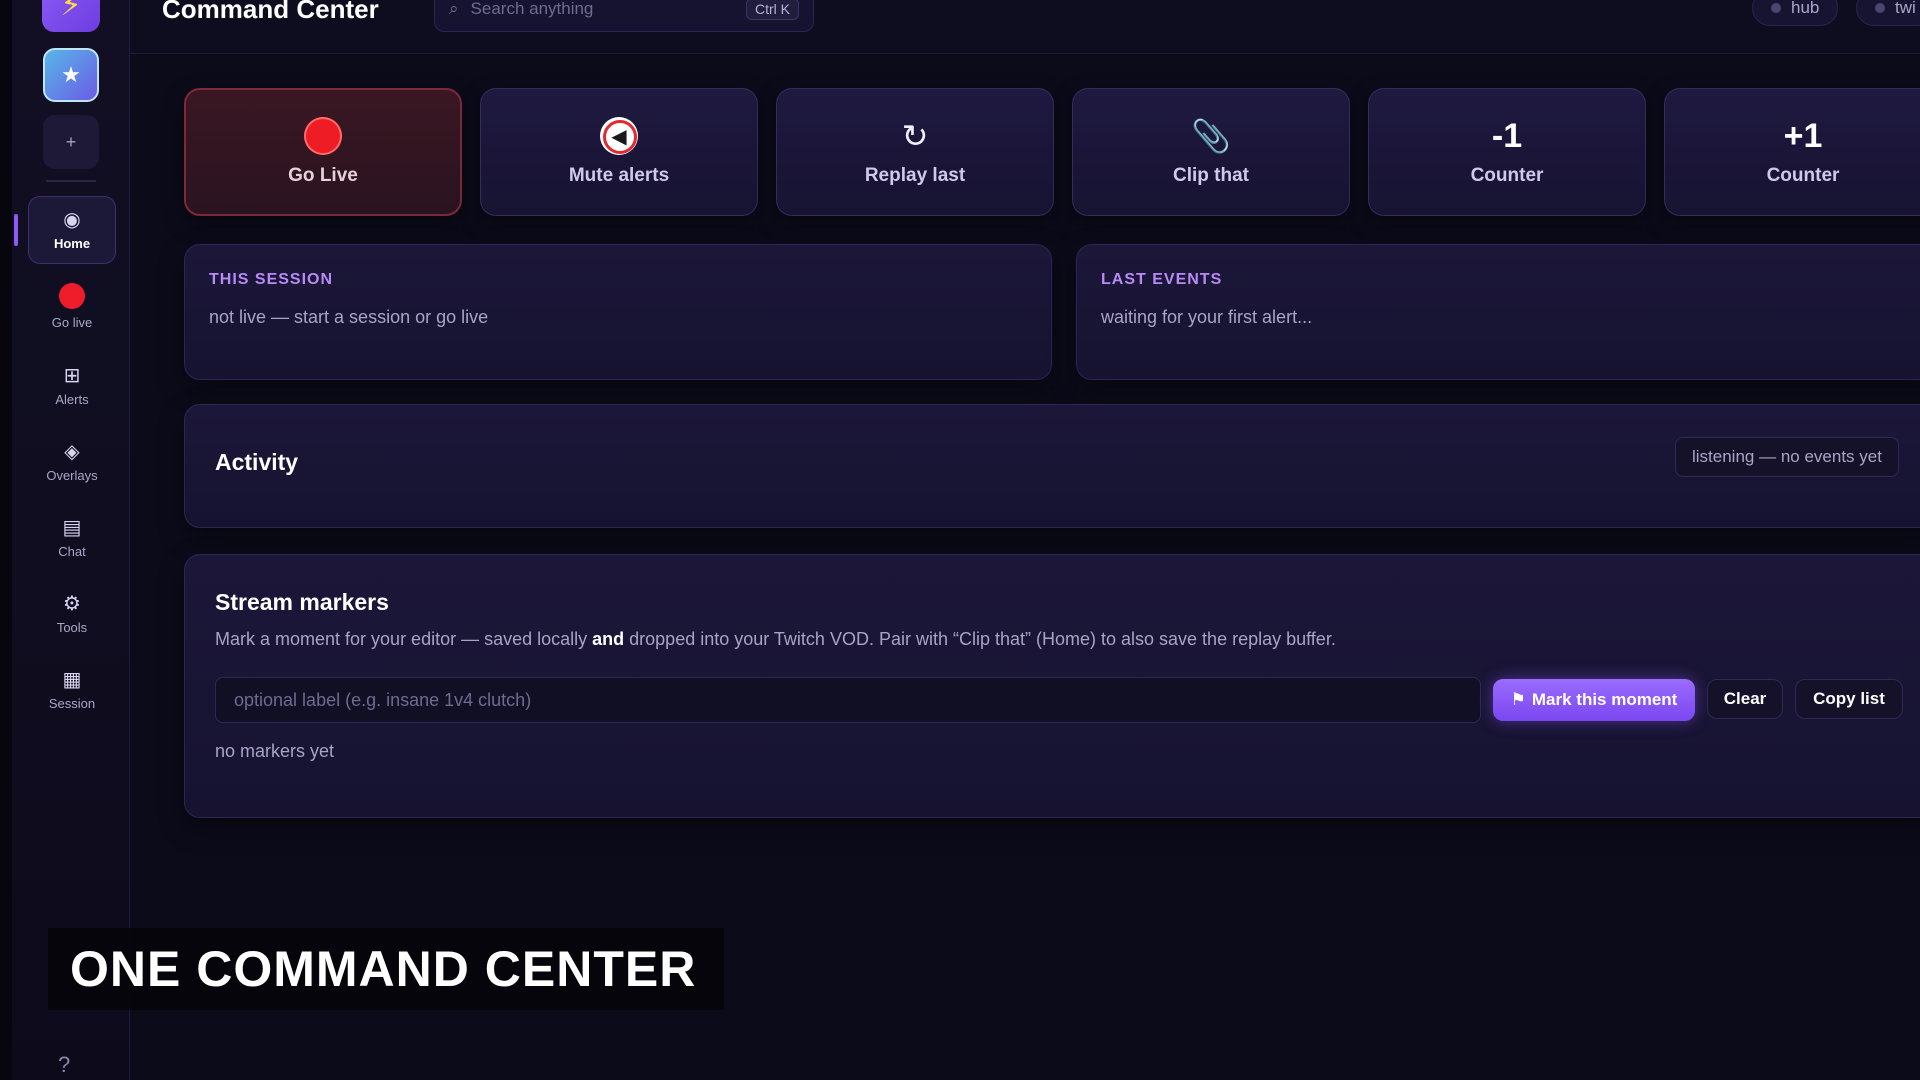 This screenshot has width=1920, height=1080. I want to click on record-icon, so click(323, 136).